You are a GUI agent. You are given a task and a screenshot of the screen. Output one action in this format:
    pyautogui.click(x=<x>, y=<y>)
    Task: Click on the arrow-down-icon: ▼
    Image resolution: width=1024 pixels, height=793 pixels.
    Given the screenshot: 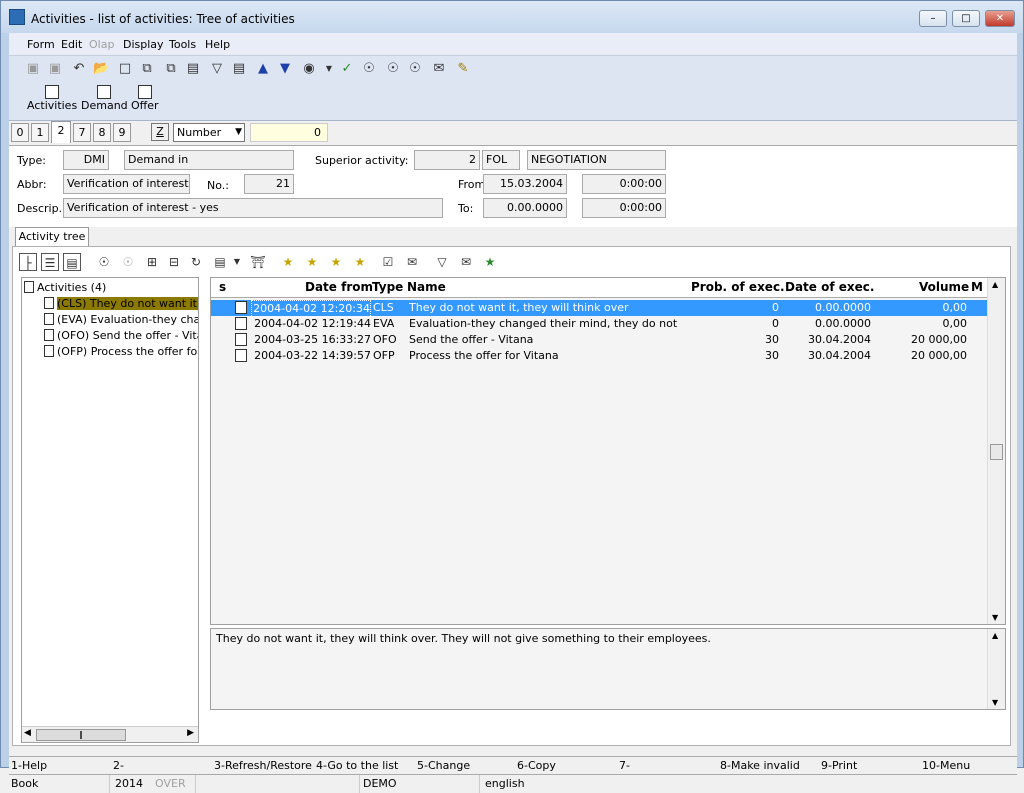 What is the action you would take?
    pyautogui.click(x=285, y=69)
    